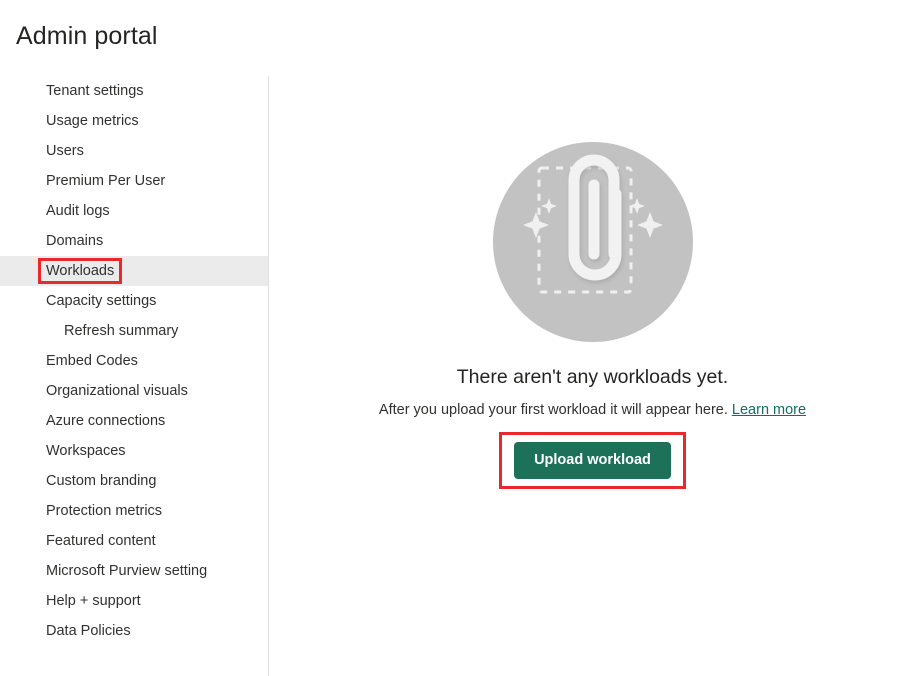 Image resolution: width=915 pixels, height=676 pixels. What do you see at coordinates (106, 181) in the screenshot?
I see `sidebar-item-label: Premium Per User` at bounding box center [106, 181].